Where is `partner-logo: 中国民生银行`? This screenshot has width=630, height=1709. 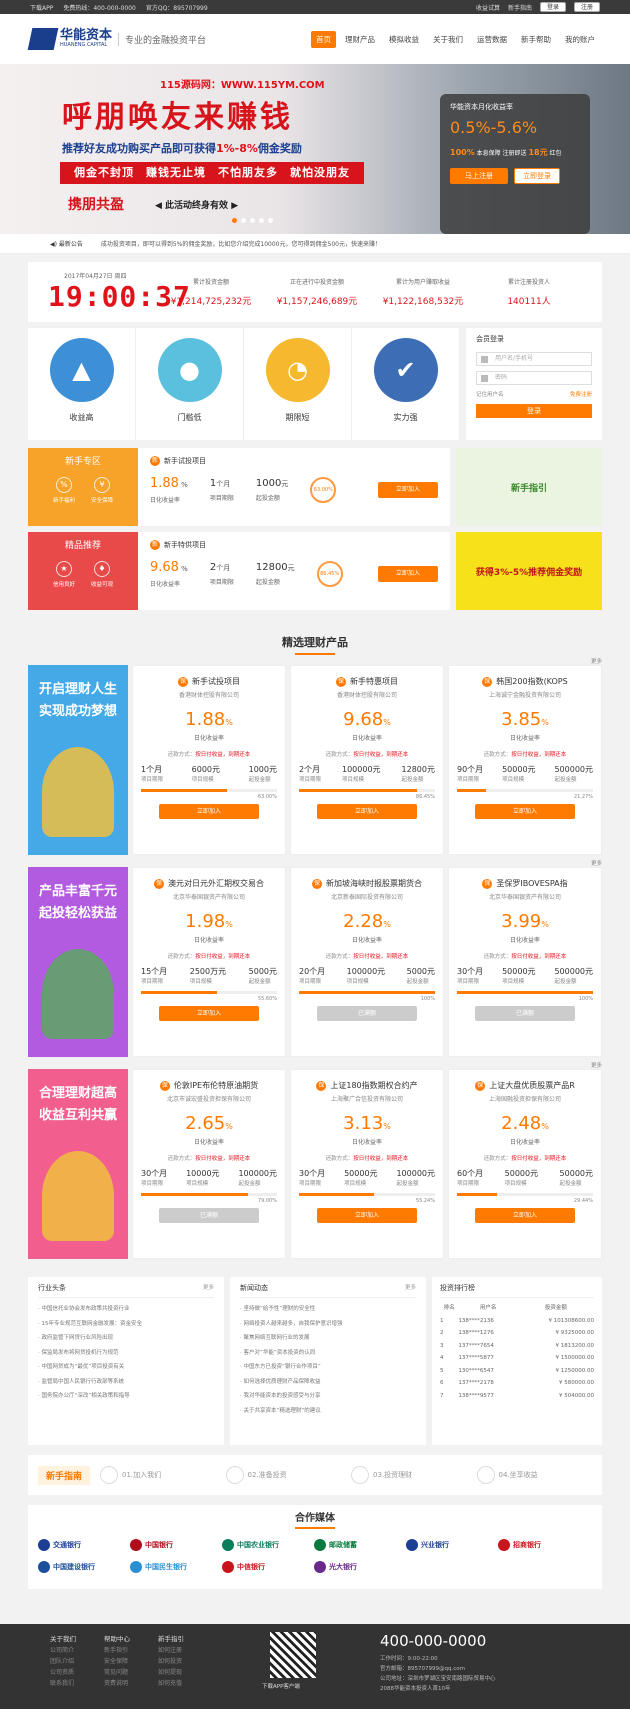
partner-logo: 中国民生银行 is located at coordinates (170, 1567).